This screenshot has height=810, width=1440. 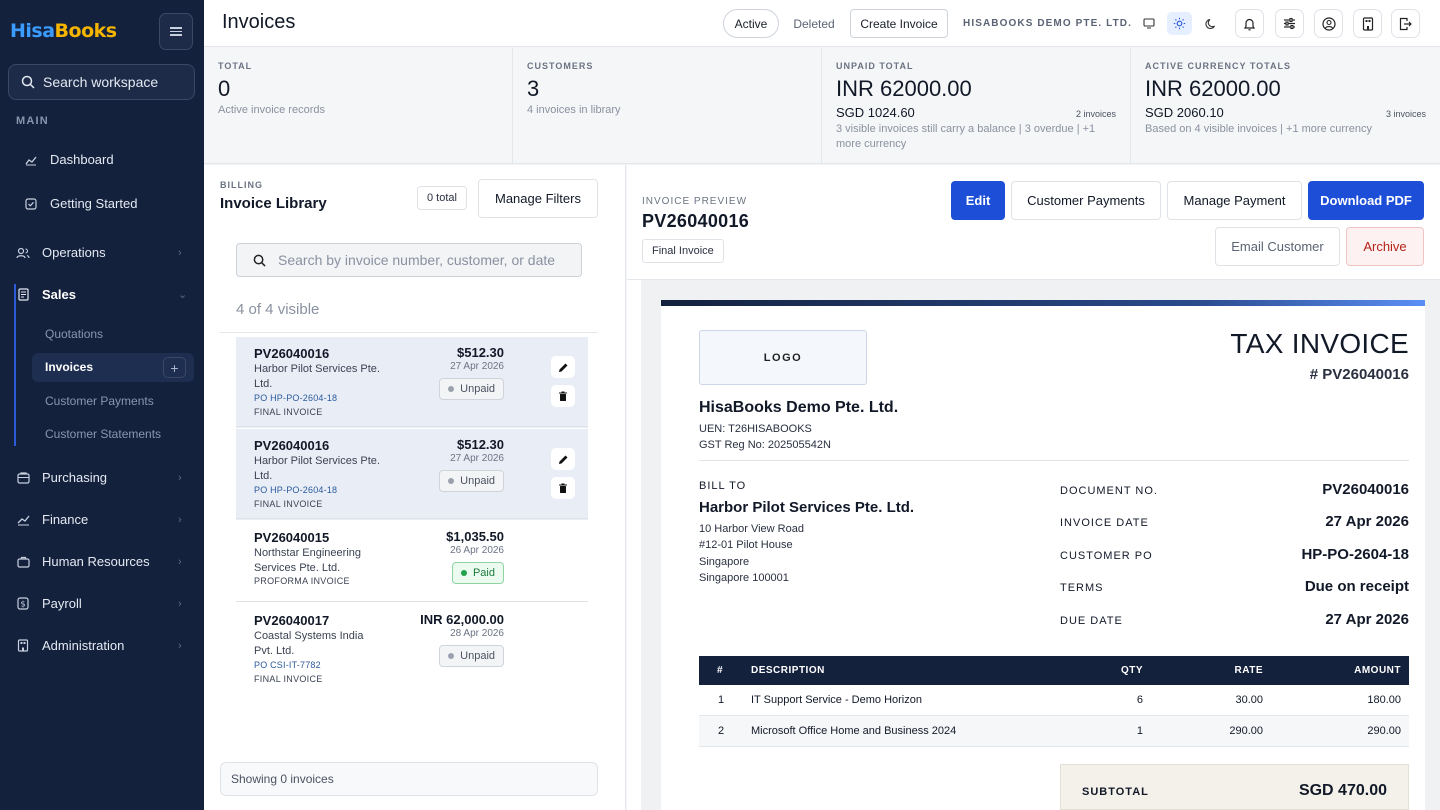 What do you see at coordinates (99, 519) in the screenshot?
I see `sidebar-item-finance: Finance ›` at bounding box center [99, 519].